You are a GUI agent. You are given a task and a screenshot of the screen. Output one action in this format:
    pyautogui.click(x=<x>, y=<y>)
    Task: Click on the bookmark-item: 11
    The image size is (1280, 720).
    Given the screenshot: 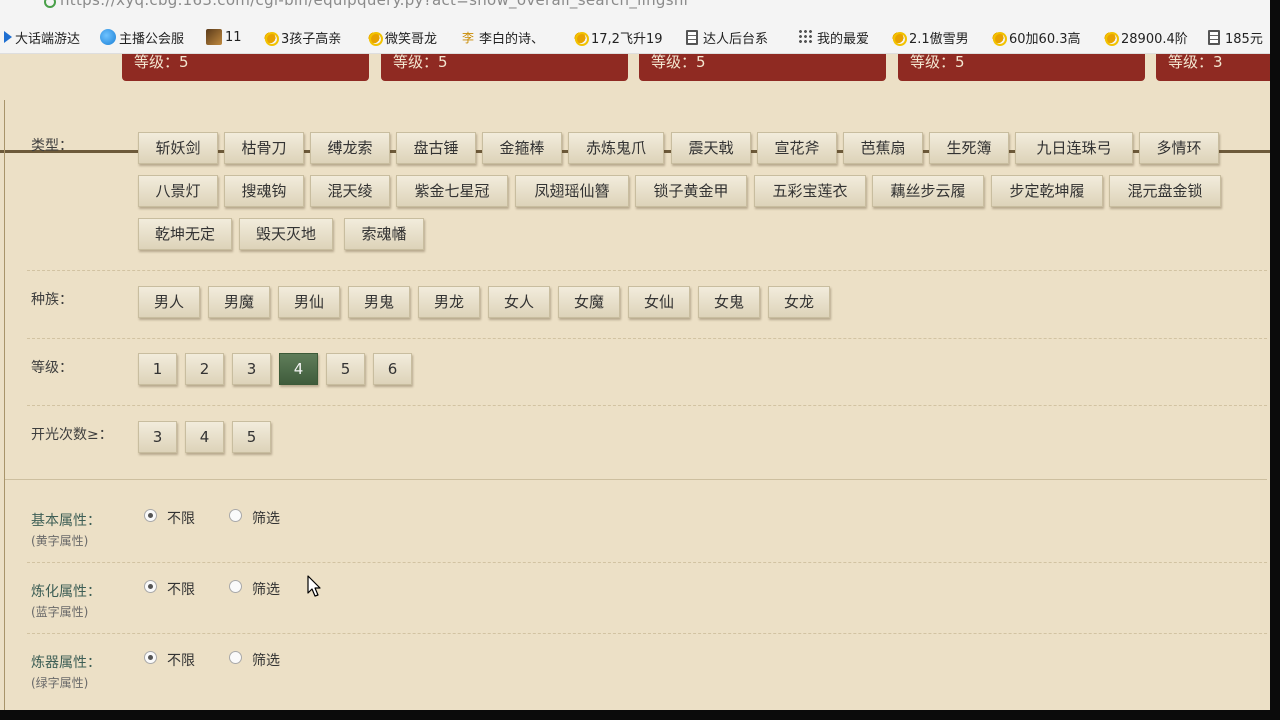 What is the action you would take?
    pyautogui.click(x=224, y=37)
    